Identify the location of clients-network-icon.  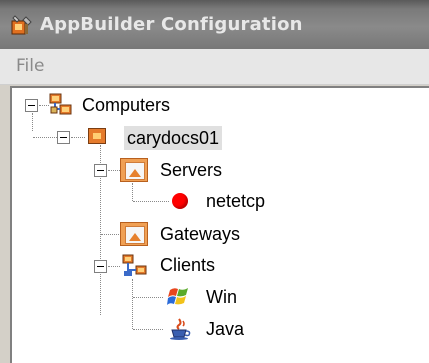
(135, 268).